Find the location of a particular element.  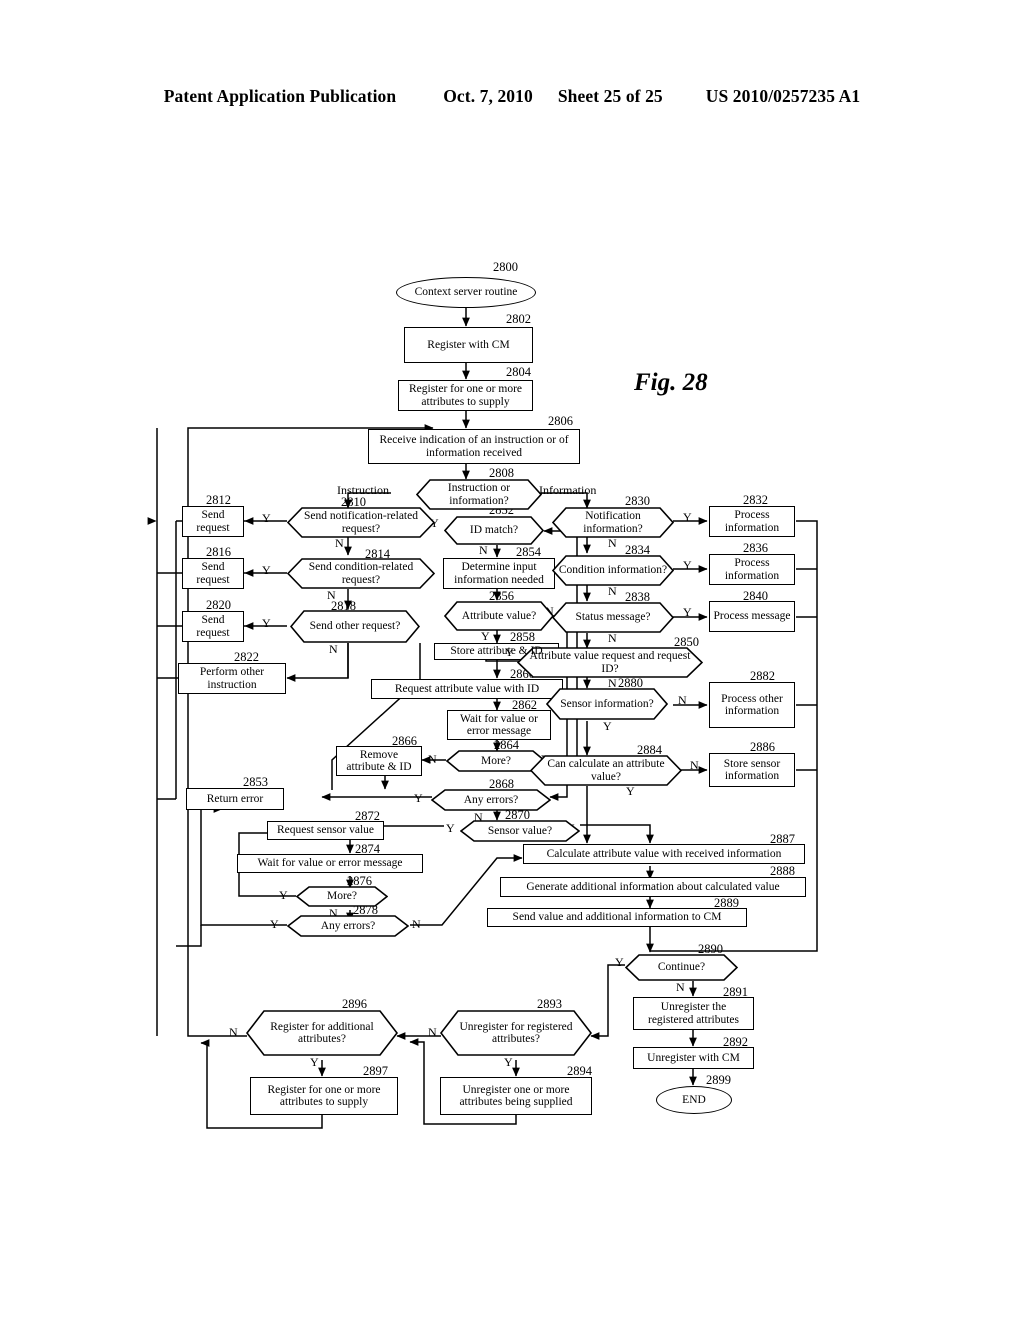

node-2816-label: Send request is located at coordinates (213, 573).